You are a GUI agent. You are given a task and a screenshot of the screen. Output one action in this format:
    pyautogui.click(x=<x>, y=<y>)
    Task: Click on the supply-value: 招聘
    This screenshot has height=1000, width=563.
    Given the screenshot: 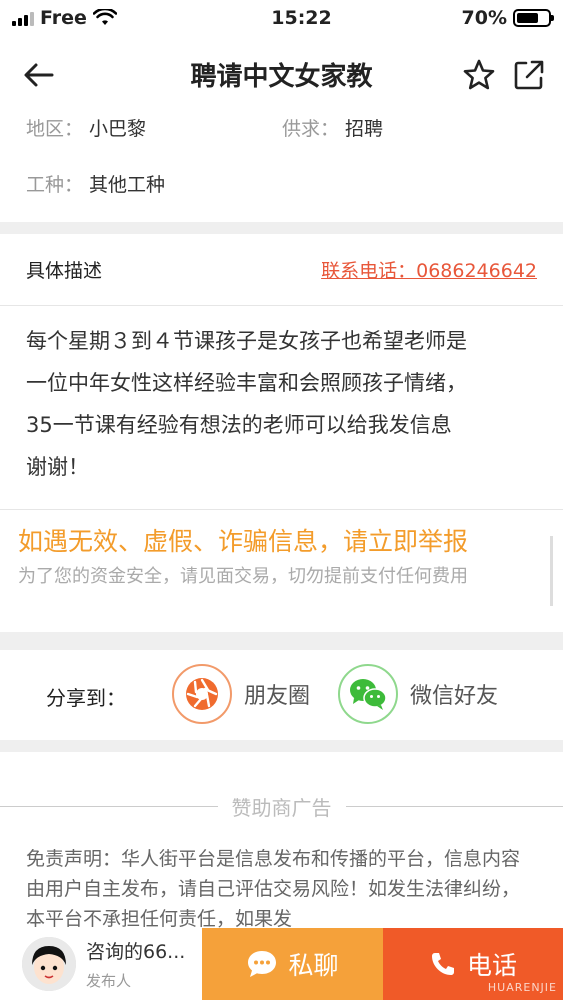 What is the action you would take?
    pyautogui.click(x=364, y=129)
    